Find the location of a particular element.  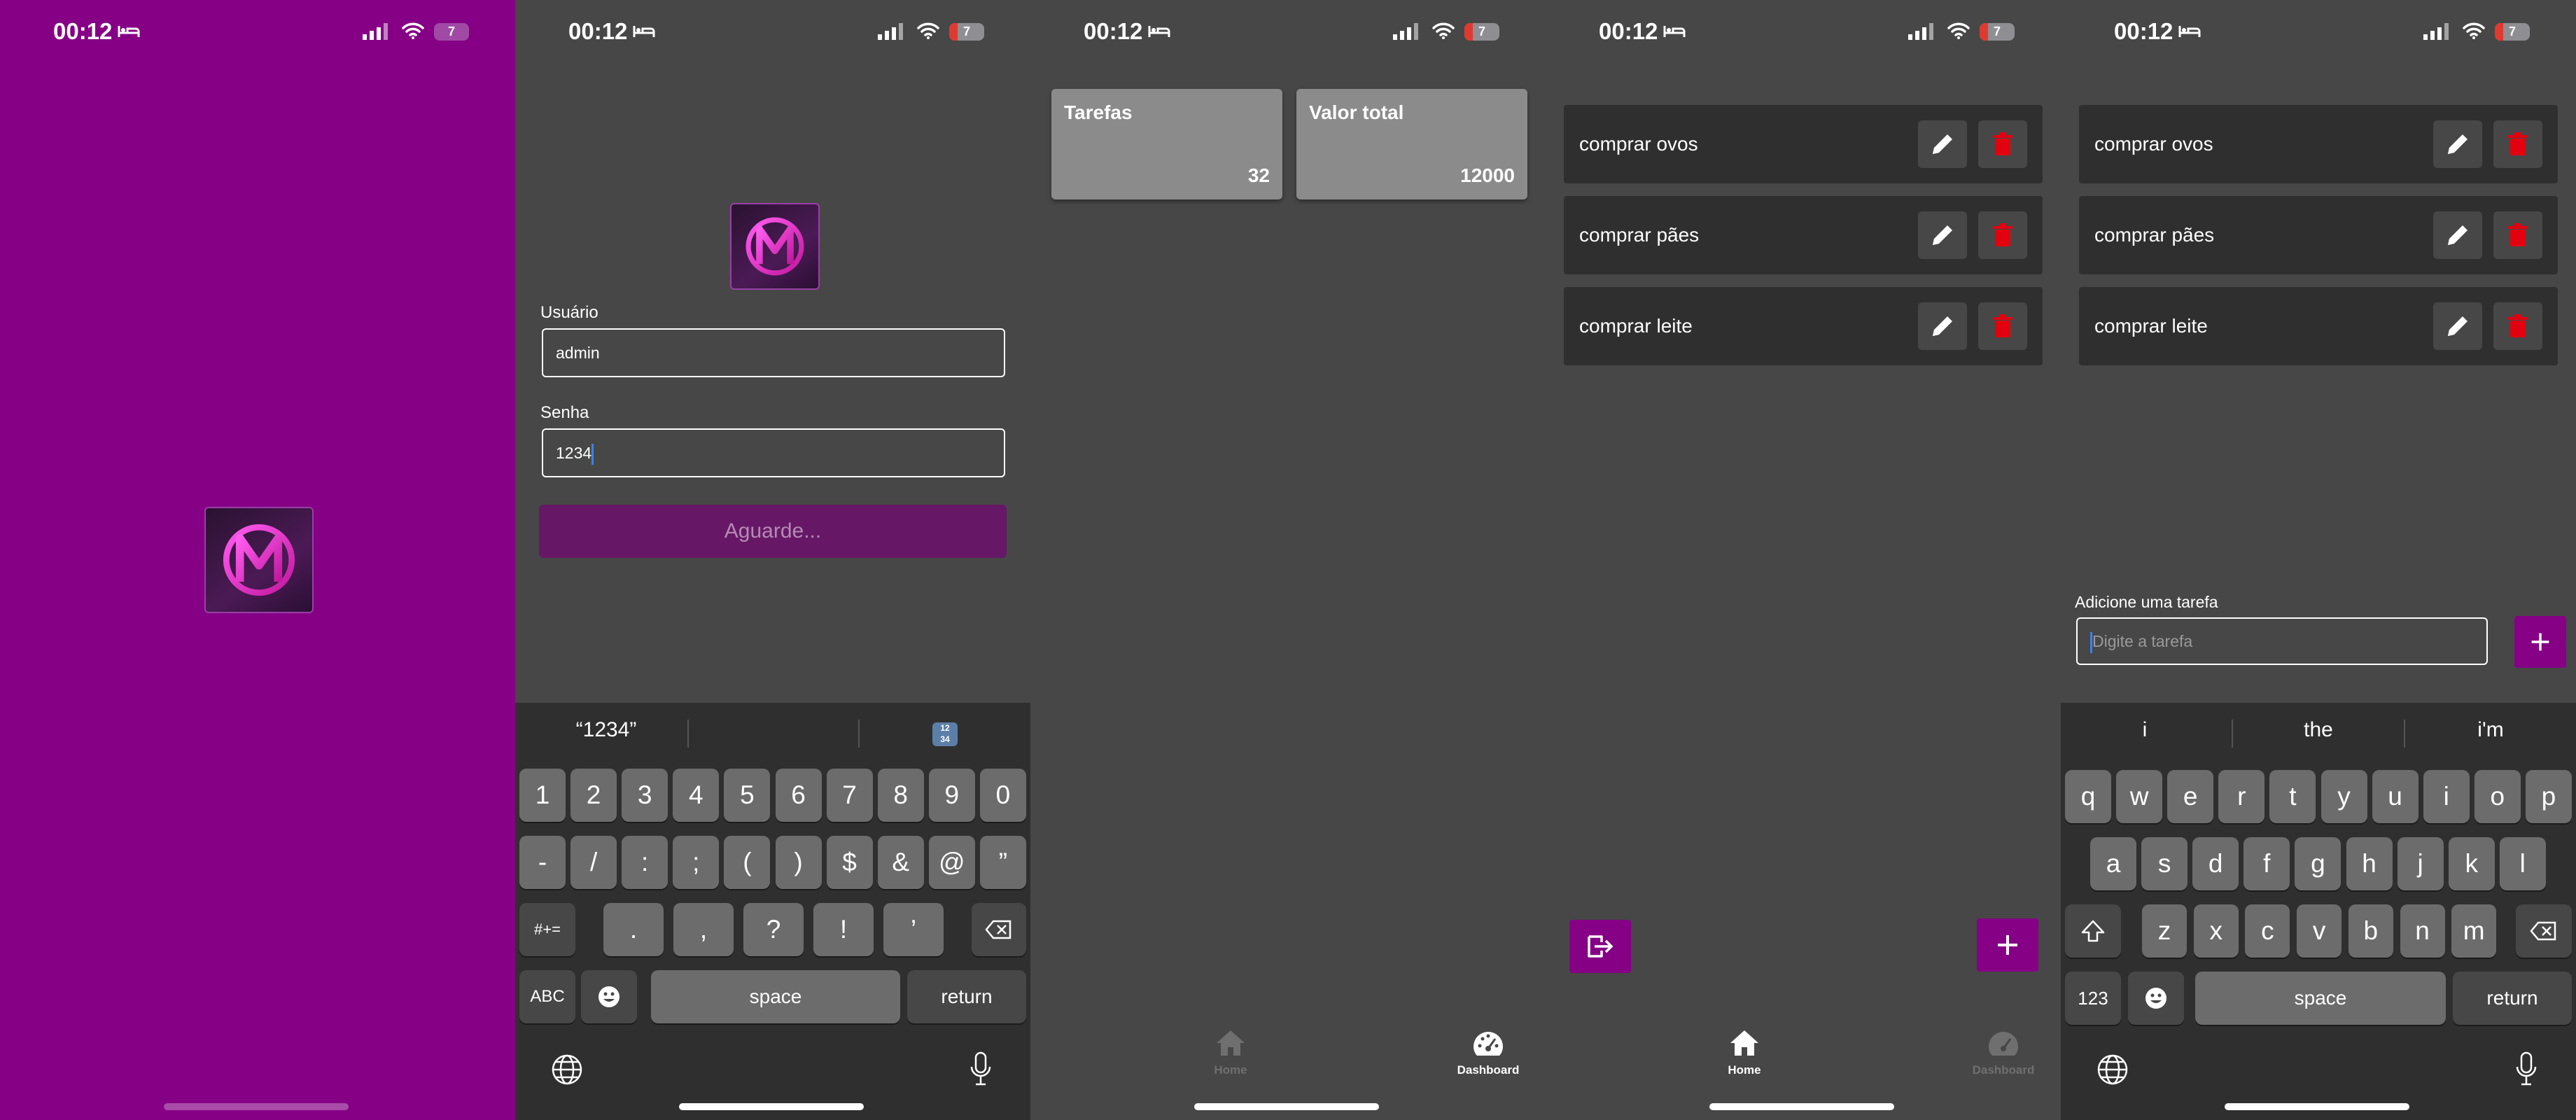

user-input: admin is located at coordinates (773, 352).